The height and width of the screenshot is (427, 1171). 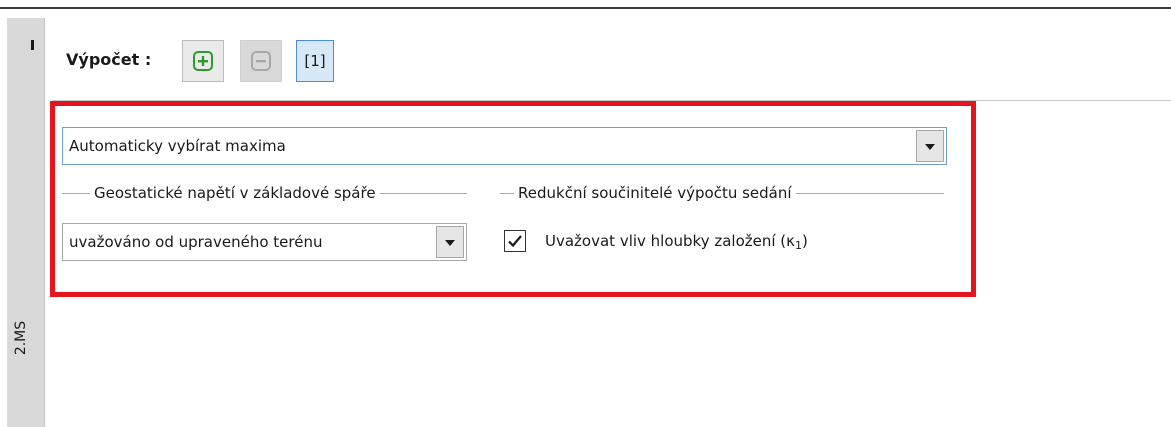 I want to click on calculation-tab-1: [1], so click(x=315, y=61).